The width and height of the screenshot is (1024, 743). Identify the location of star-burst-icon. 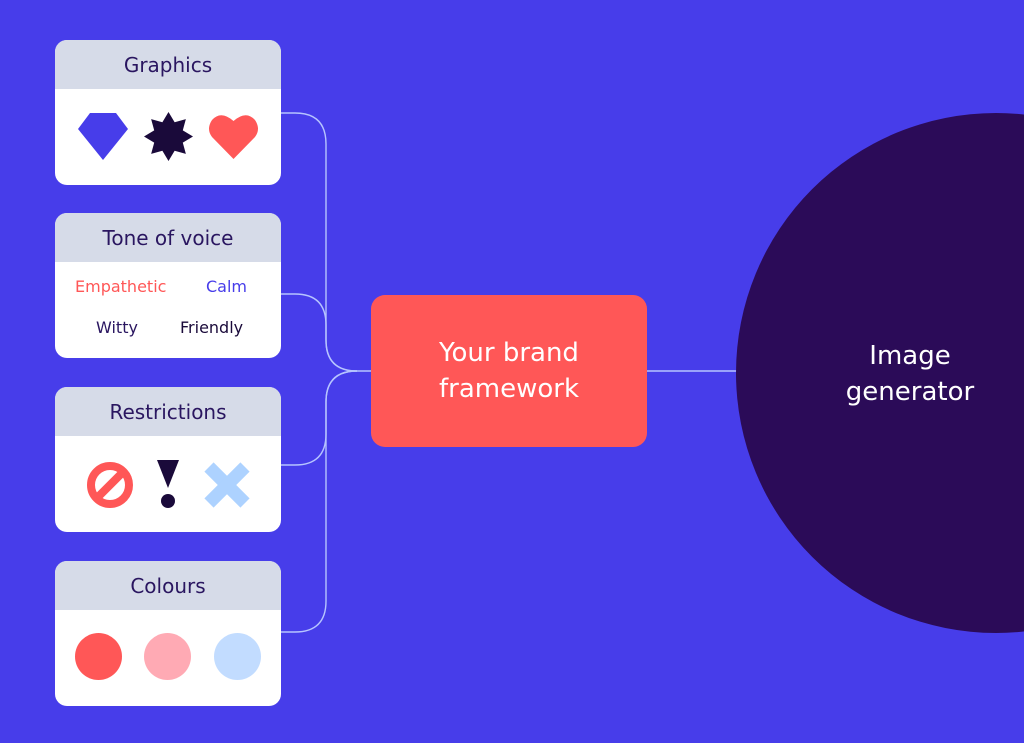
(168, 136).